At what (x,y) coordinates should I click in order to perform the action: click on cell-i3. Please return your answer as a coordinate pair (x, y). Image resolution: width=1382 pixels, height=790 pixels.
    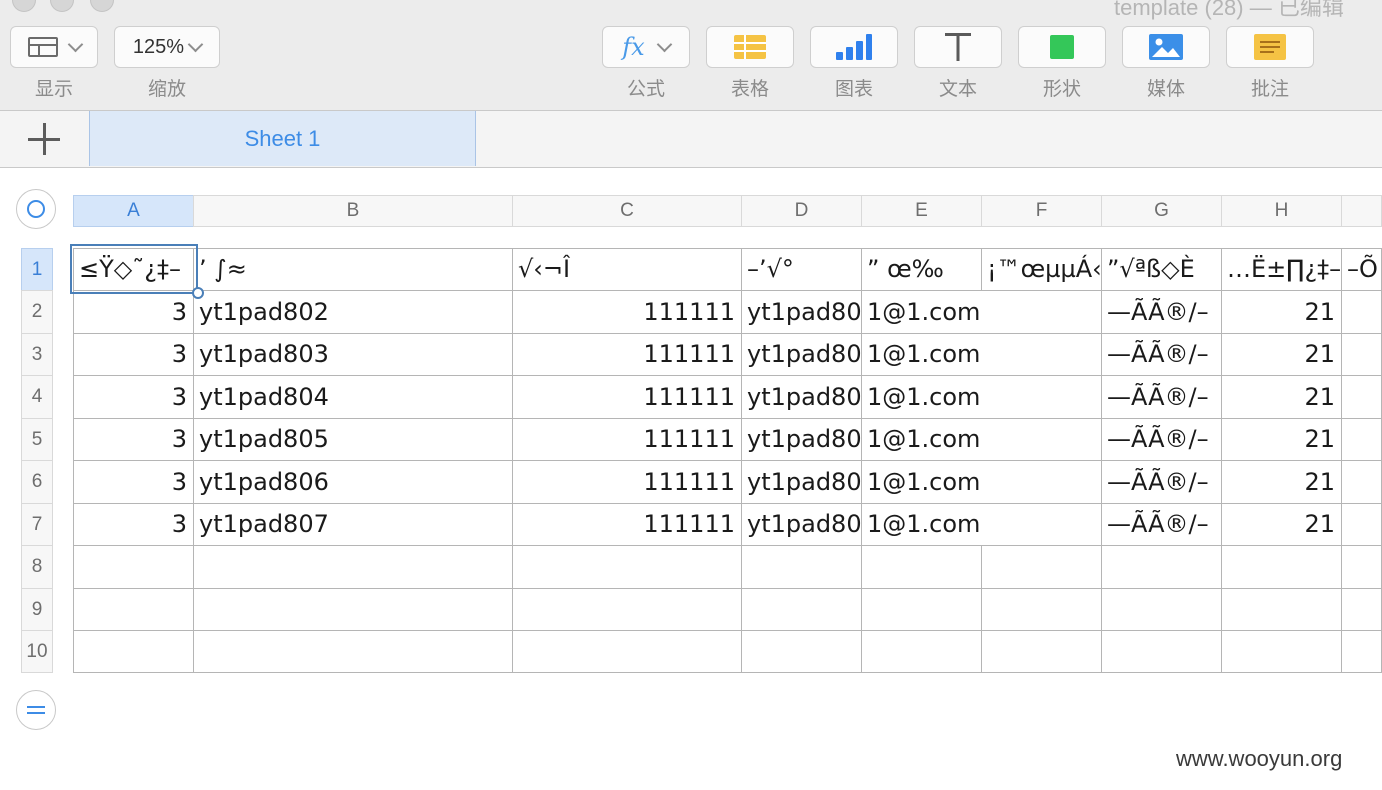
    Looking at the image, I should click on (1361, 354).